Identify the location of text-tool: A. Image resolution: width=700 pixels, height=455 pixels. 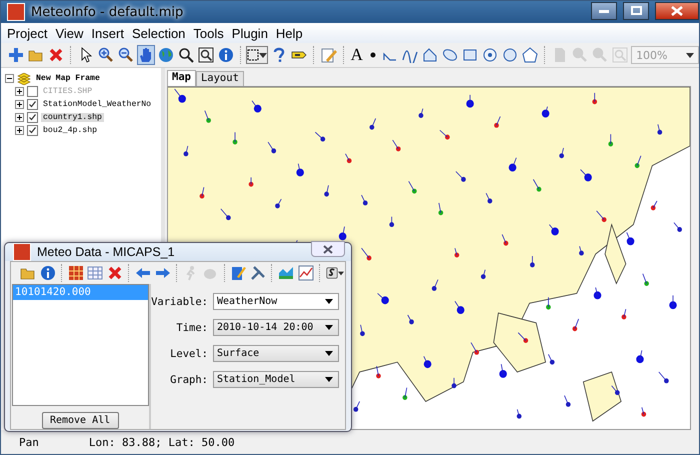
(357, 55).